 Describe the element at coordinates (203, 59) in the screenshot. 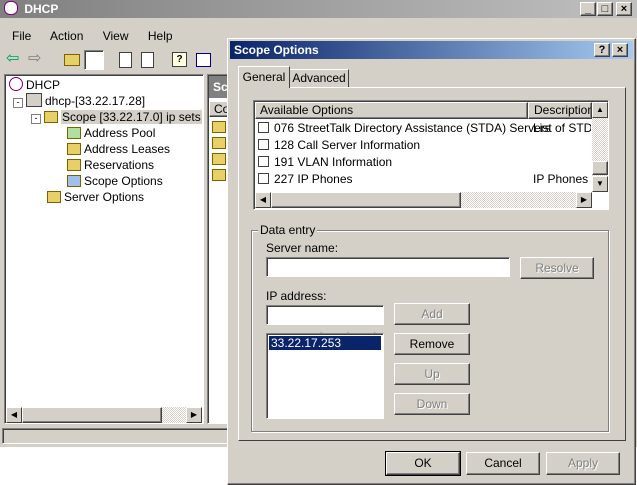

I see `properties-icon` at that location.